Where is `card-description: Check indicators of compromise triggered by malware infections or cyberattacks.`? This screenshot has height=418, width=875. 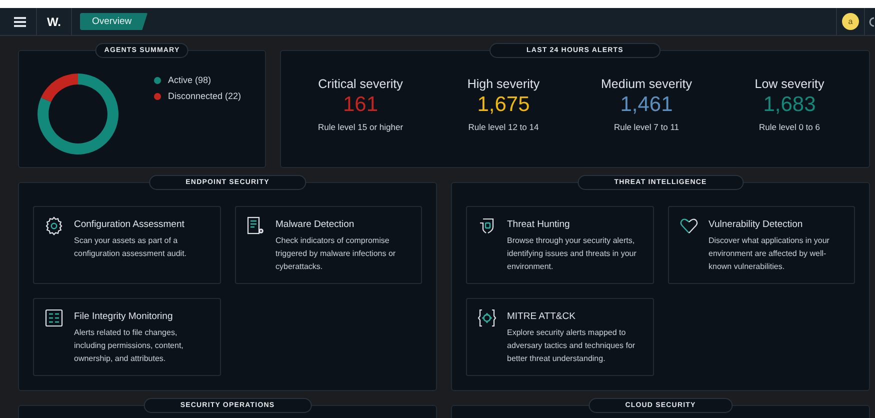
card-description: Check indicators of compromise triggered by malware infections or cyberattacks. is located at coordinates (336, 254).